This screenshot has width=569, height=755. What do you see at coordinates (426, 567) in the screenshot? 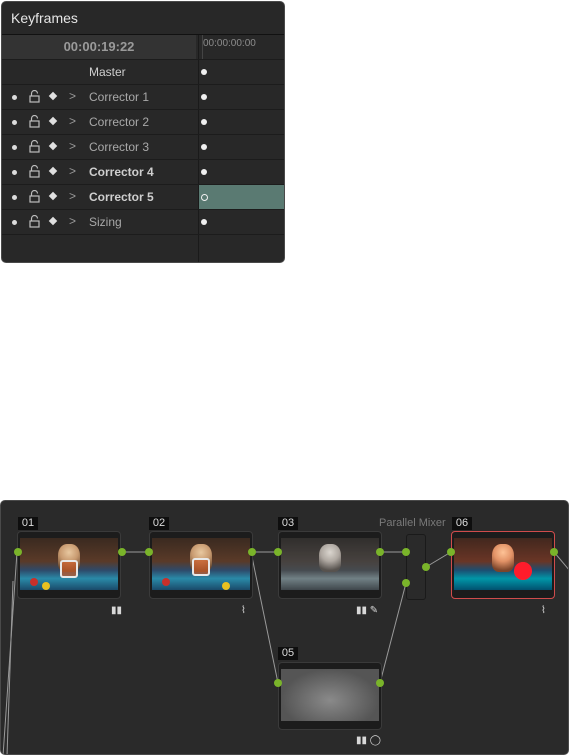
I see `mixer-output-port` at bounding box center [426, 567].